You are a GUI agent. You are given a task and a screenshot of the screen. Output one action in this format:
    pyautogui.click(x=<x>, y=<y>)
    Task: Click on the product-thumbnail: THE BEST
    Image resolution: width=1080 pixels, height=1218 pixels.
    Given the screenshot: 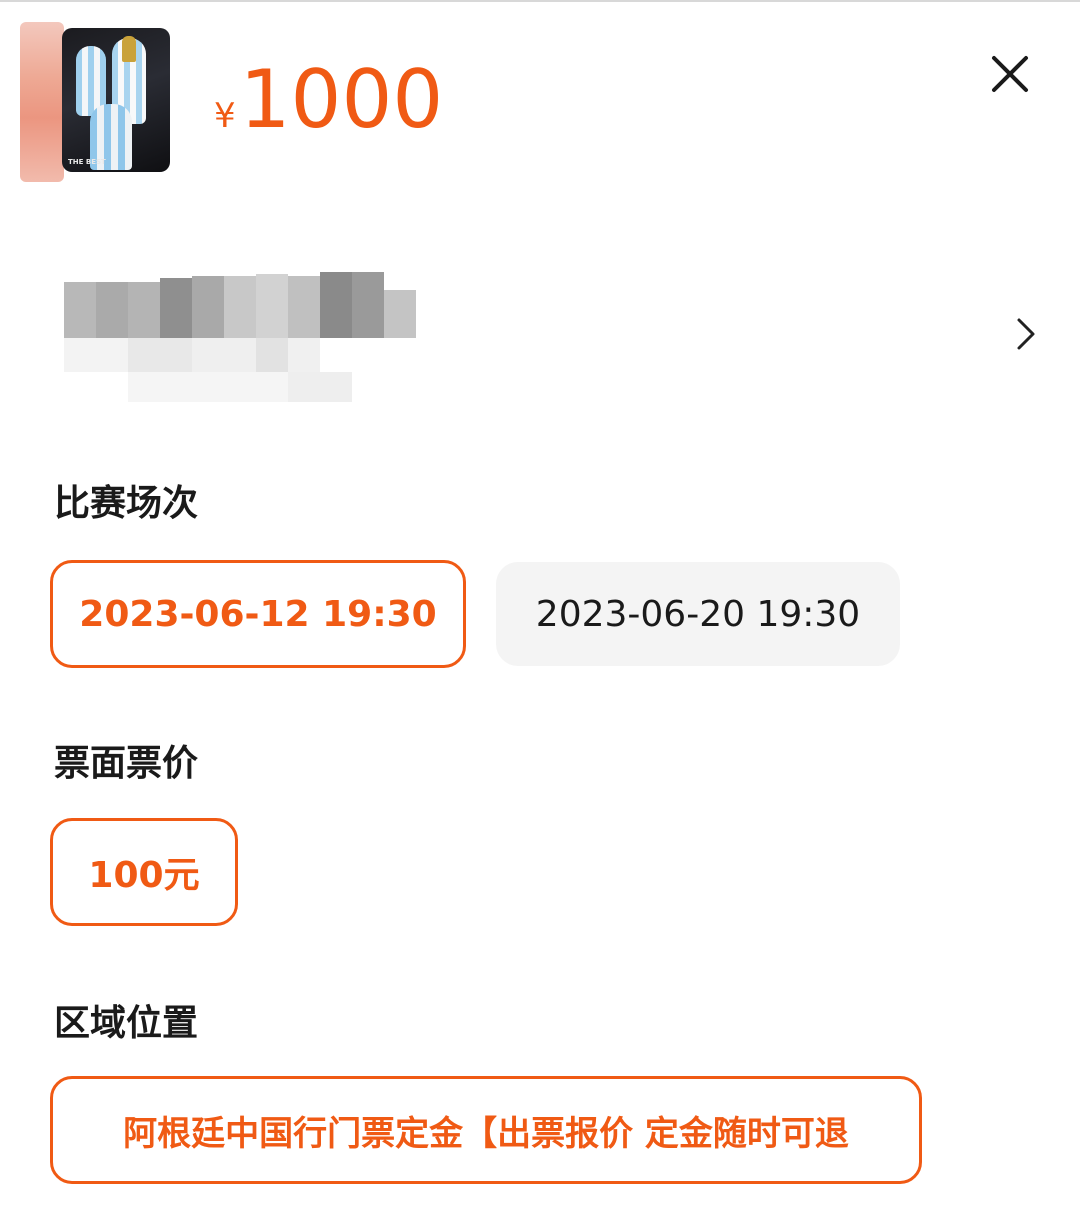 What is the action you would take?
    pyautogui.click(x=116, y=100)
    